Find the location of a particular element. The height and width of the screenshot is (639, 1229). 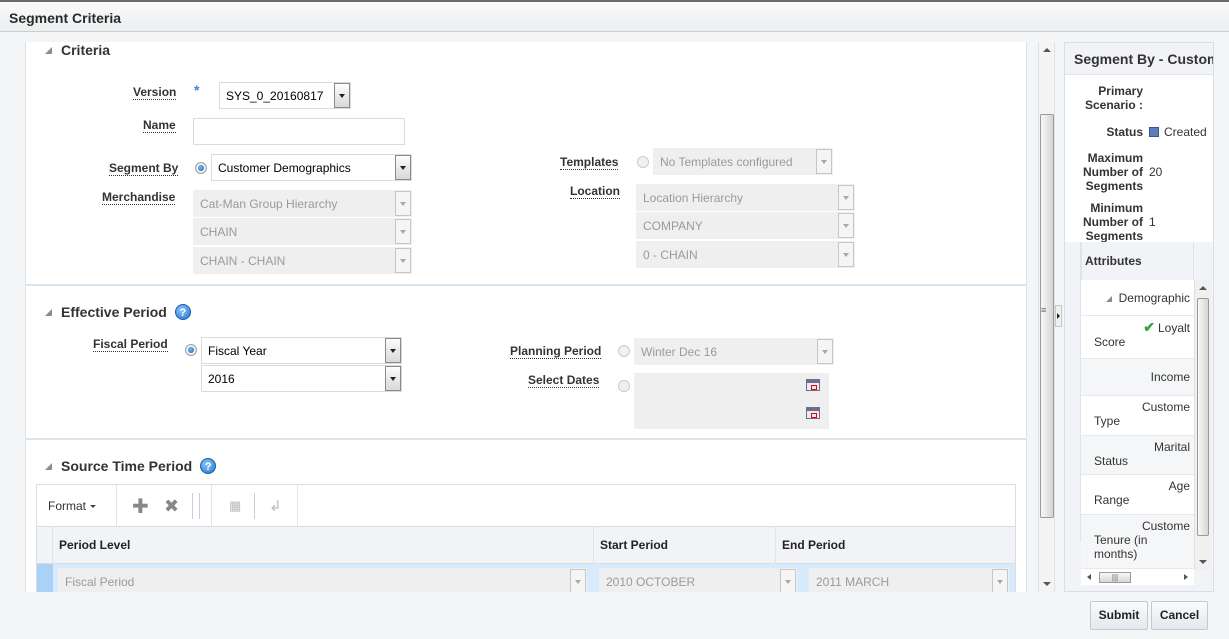

effective-period-title: Effective Period is located at coordinates (114, 312).